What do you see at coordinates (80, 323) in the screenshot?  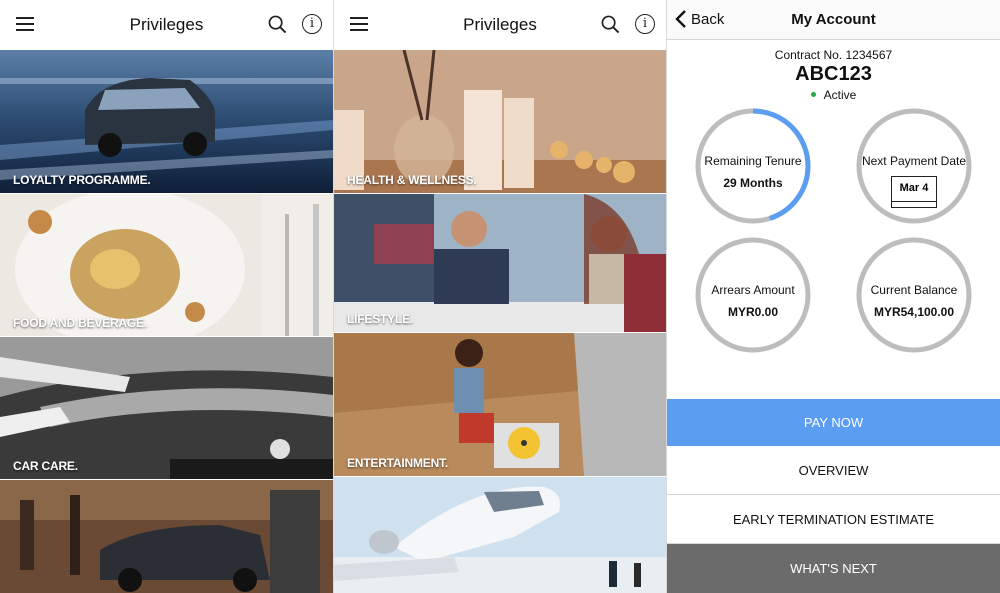 I see `tile-label: FOOD AND BEVERAGE.` at bounding box center [80, 323].